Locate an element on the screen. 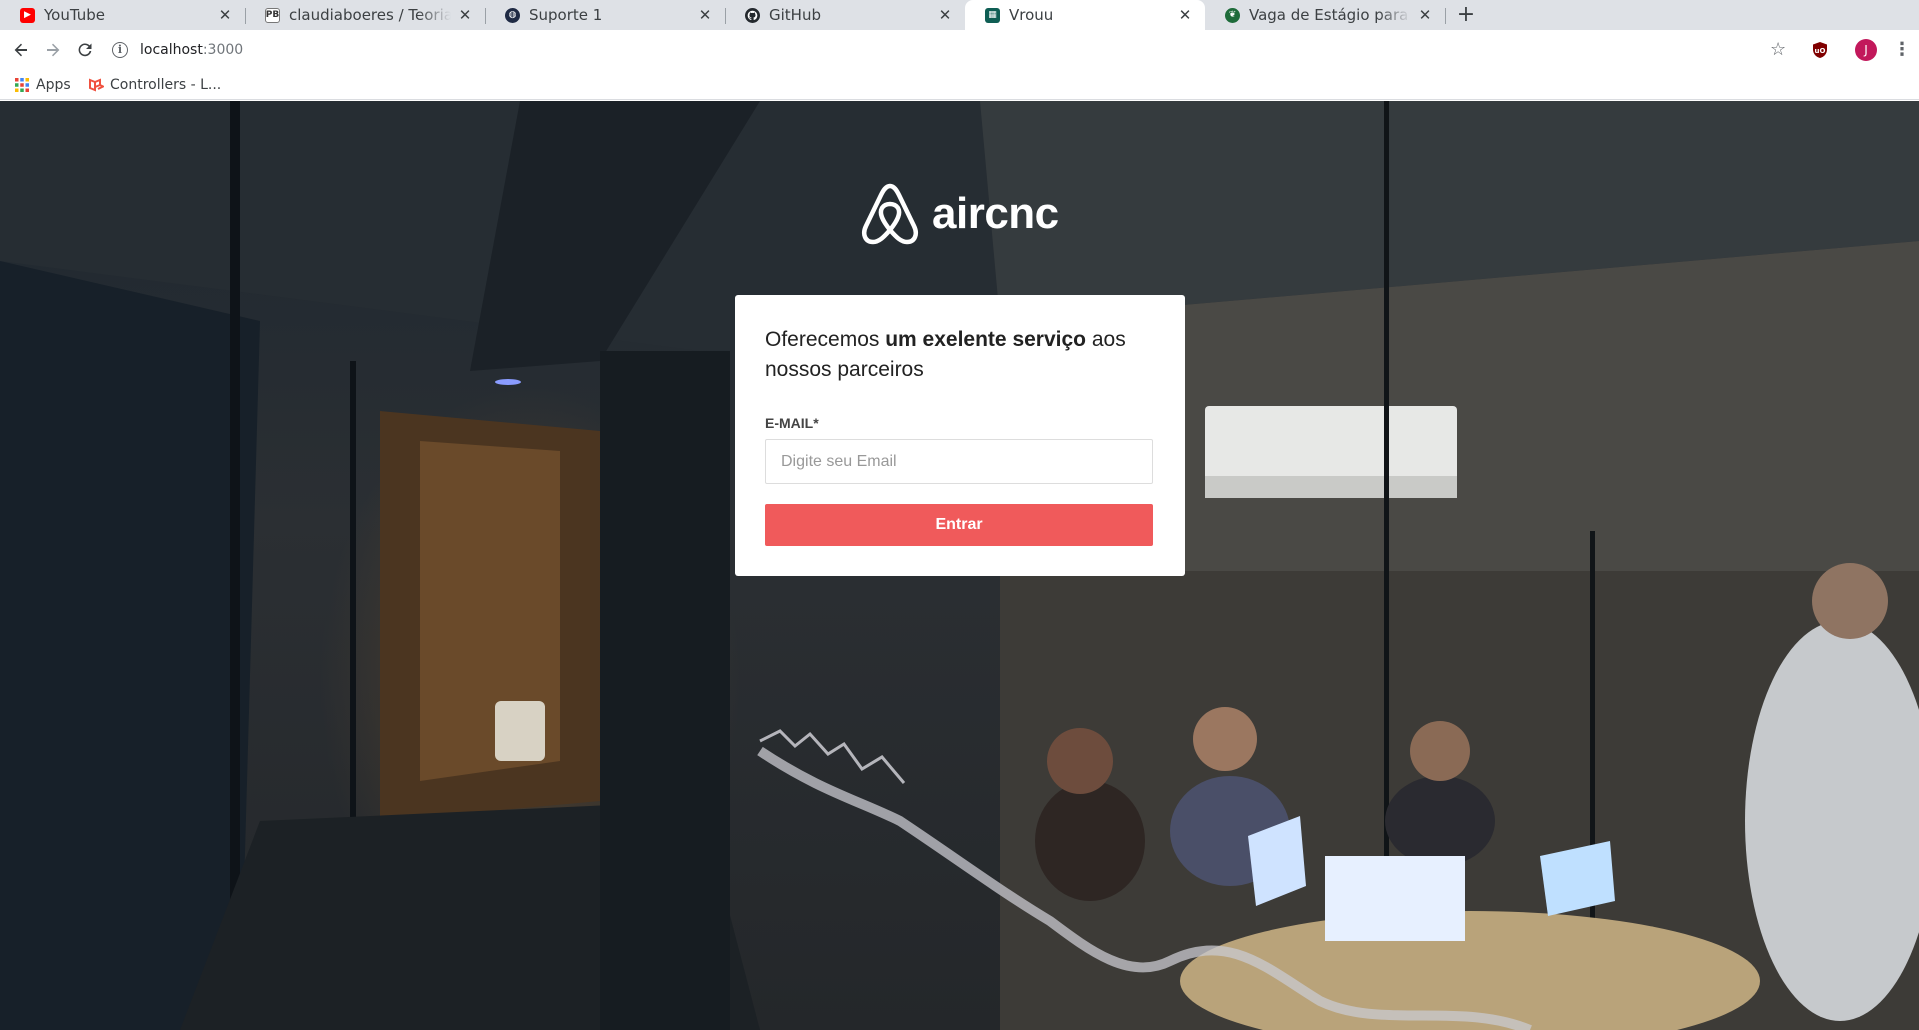 The image size is (1919, 1030). tab-grafos: PB claudiaboeres / Teoria dos Grafos ✕ is located at coordinates (365, 15).